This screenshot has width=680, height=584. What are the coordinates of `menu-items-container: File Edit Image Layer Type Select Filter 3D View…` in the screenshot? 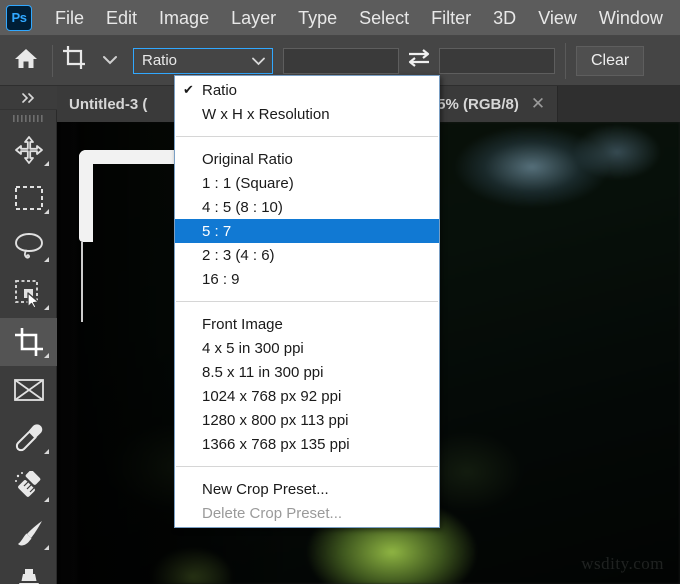 It's located at (362, 18).